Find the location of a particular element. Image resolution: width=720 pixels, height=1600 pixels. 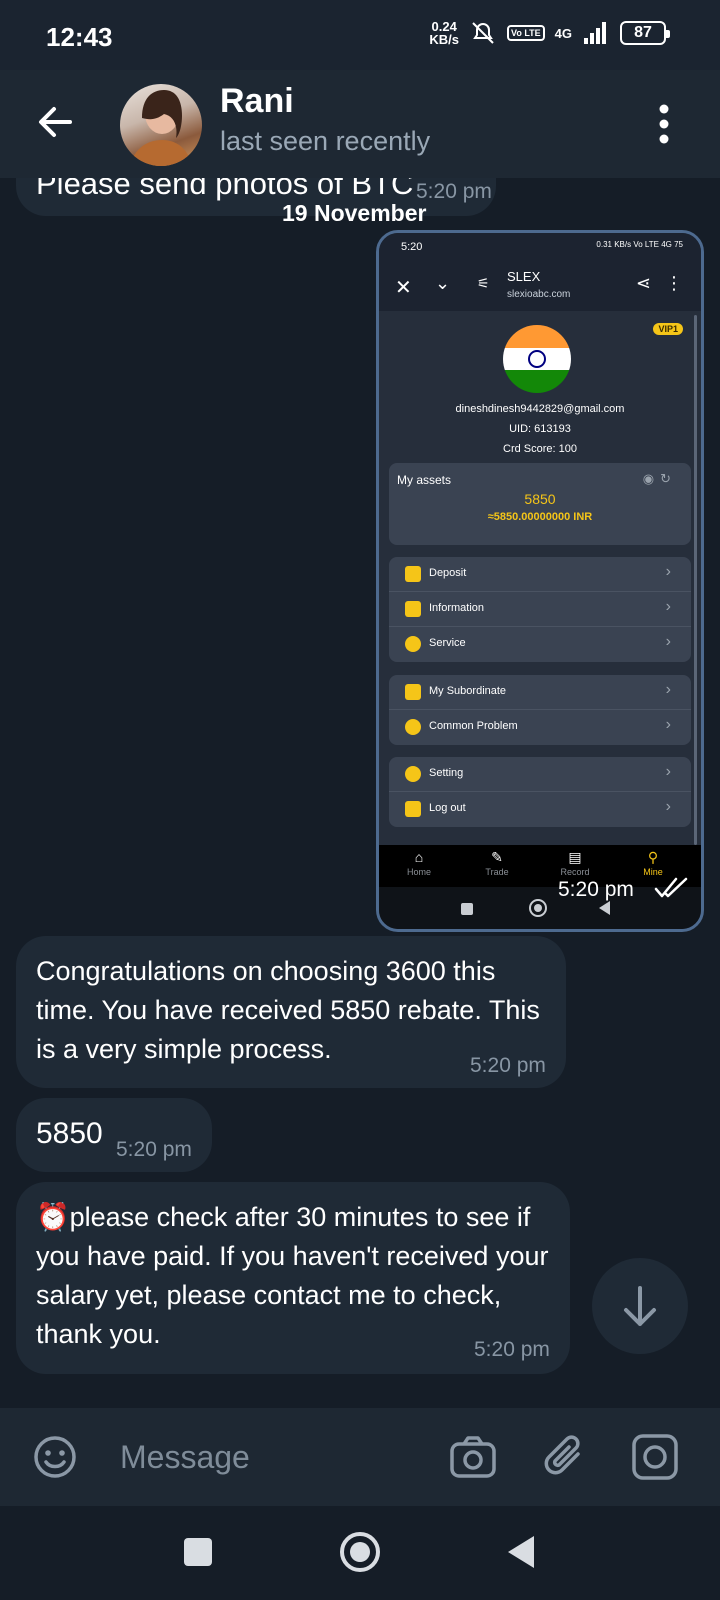

message-composer is located at coordinates (360, 1457).